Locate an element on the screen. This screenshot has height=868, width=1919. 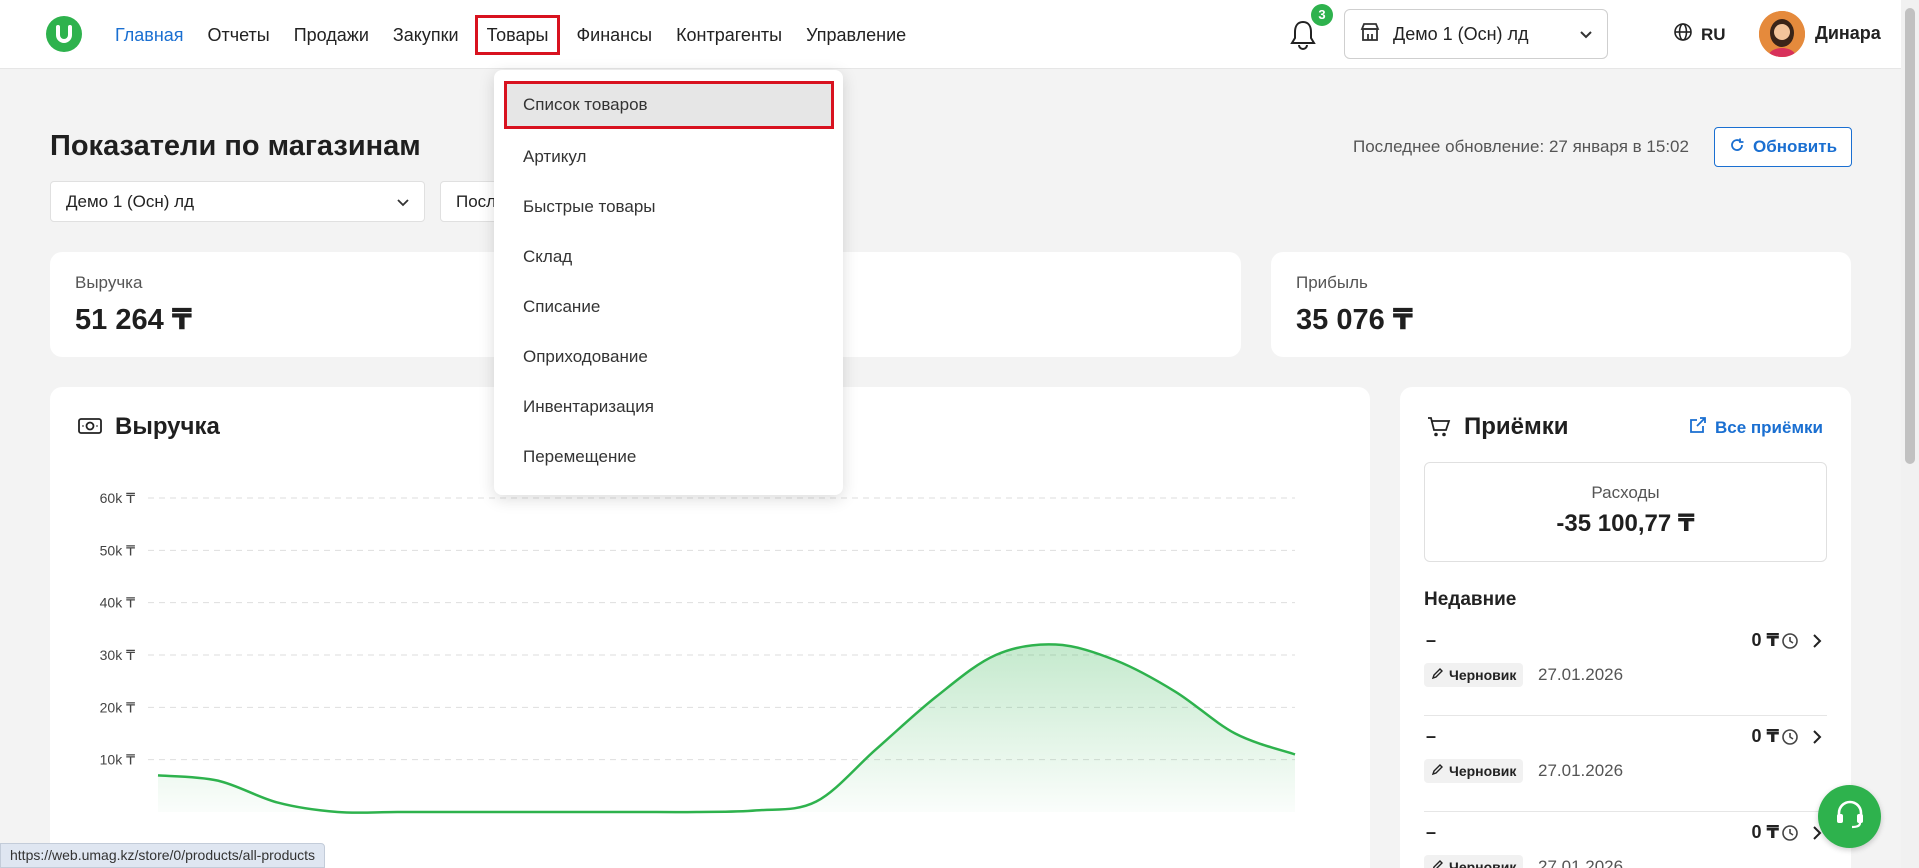
menu-item-article: Артикул is located at coordinates (668, 157).